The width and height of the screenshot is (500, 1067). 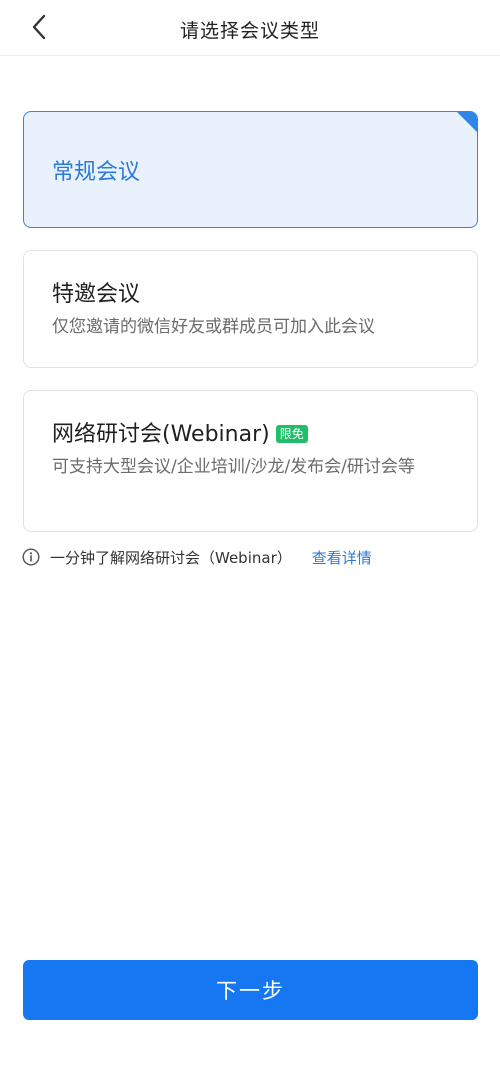 I want to click on info-text: 一分钟了解网络研讨会（Webinar）, so click(x=171, y=557).